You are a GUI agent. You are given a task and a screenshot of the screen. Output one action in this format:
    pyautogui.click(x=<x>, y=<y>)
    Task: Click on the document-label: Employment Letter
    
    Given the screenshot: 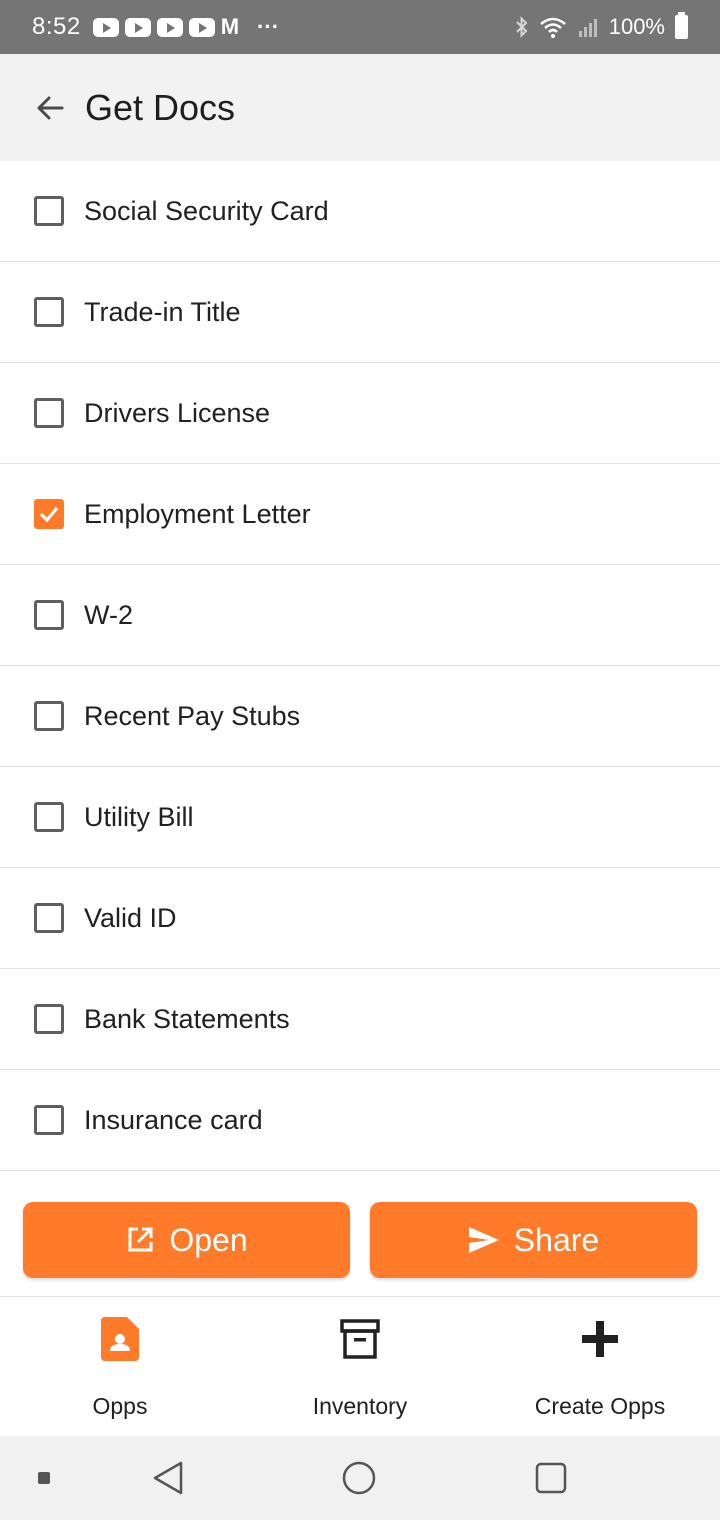 What is the action you would take?
    pyautogui.click(x=197, y=513)
    